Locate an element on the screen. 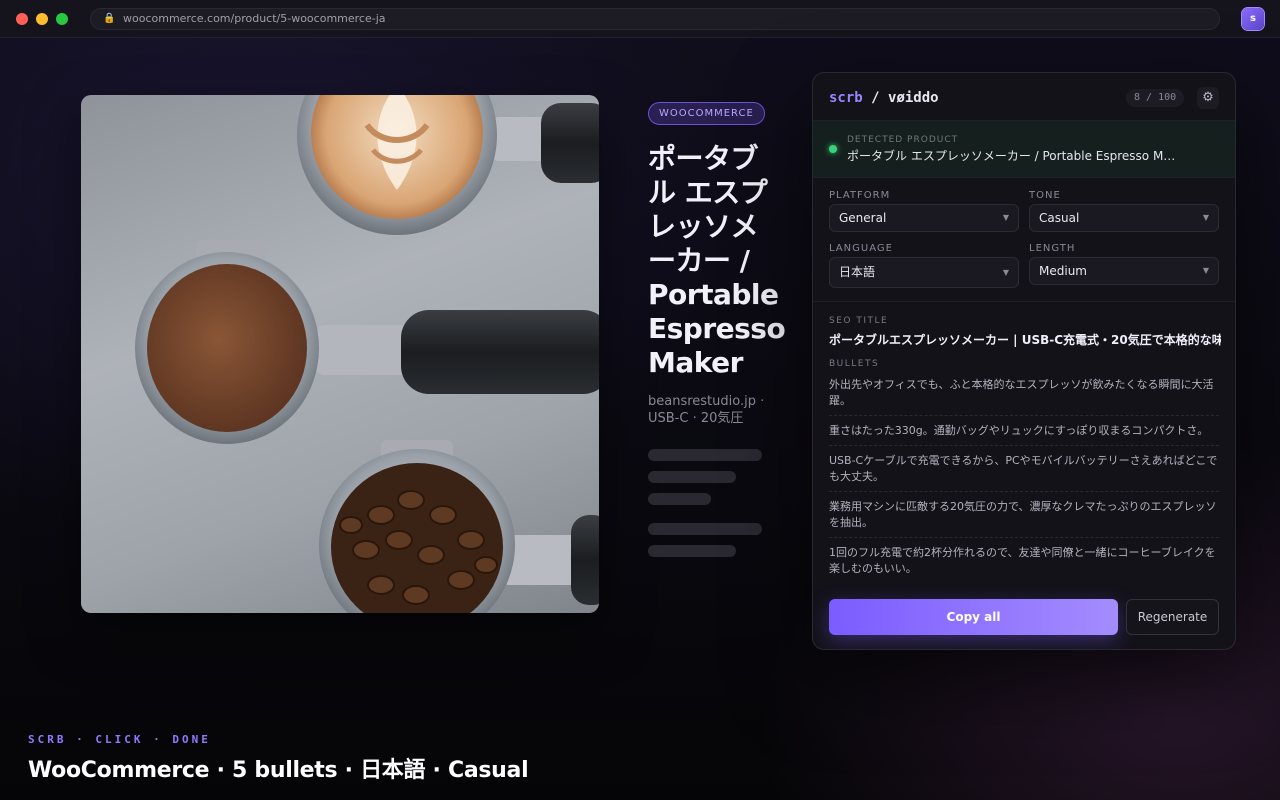 Image resolution: width=1280 pixels, height=800 pixels. url-text: woocommerce.com/product/5-woocommerce-ja is located at coordinates (254, 18).